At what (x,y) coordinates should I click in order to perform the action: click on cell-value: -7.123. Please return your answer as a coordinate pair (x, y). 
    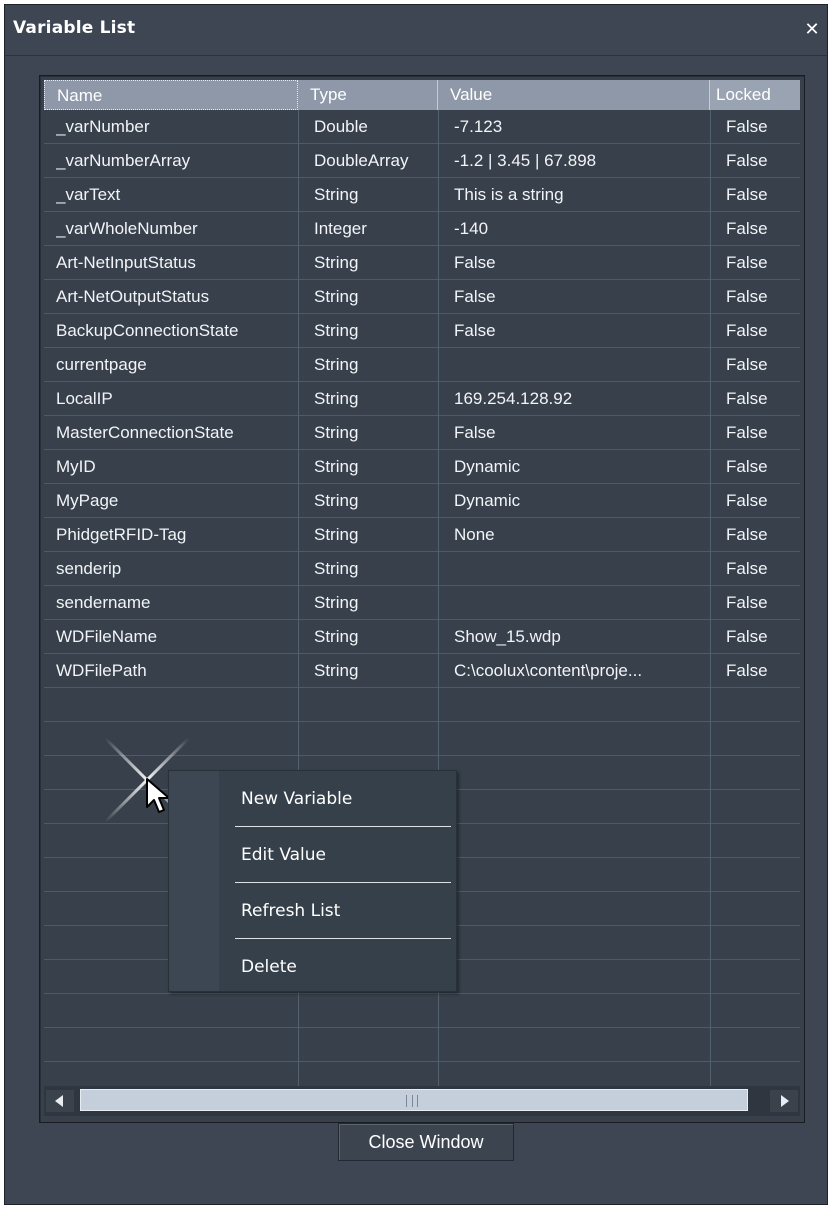
    Looking at the image, I should click on (478, 126).